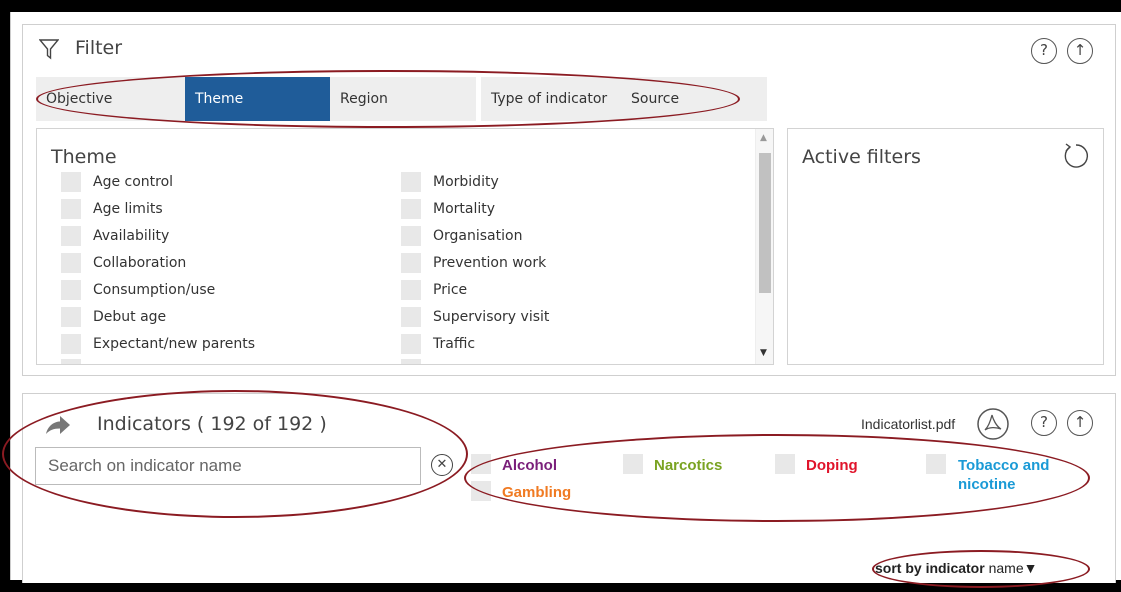 The height and width of the screenshot is (592, 1121). I want to click on category-doping: Doping, so click(832, 465).